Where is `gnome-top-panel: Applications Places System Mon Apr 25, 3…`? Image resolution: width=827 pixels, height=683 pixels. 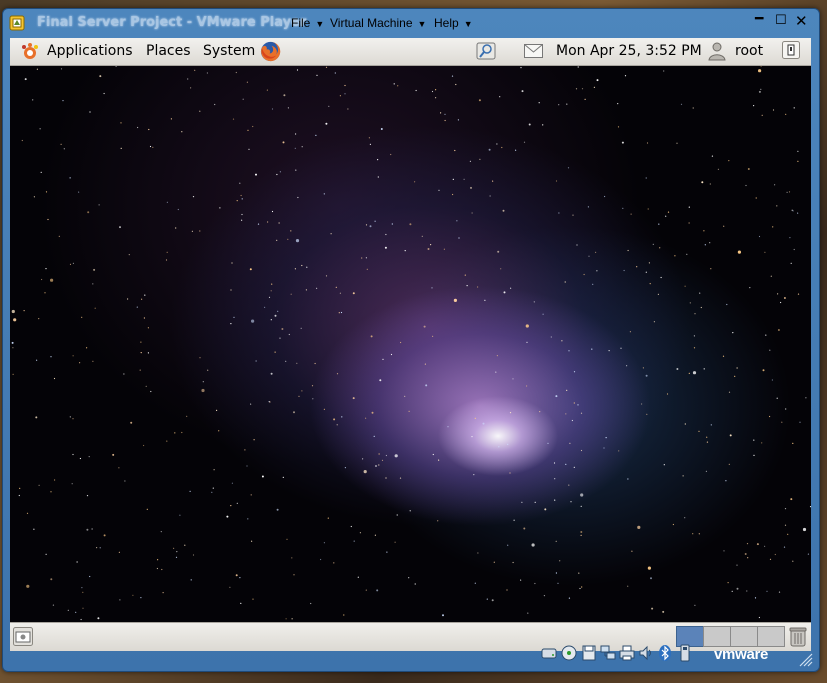
gnome-top-panel: Applications Places System Mon Apr 25, 3… is located at coordinates (410, 52).